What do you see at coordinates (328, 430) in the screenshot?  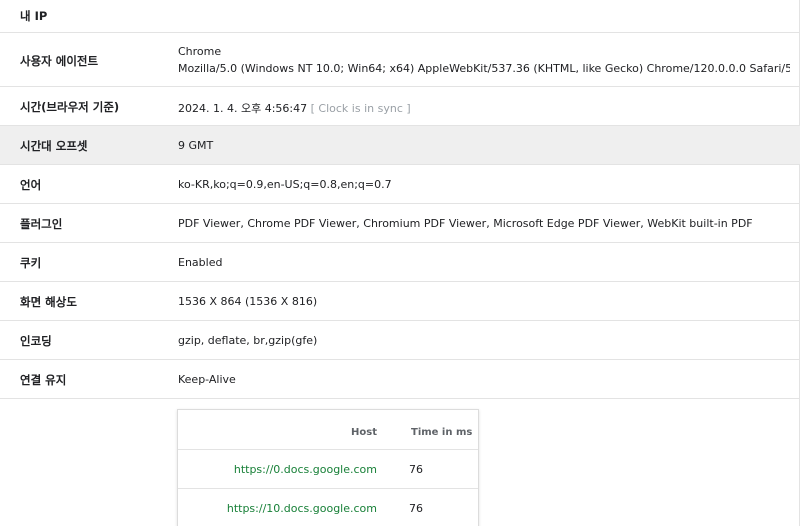 I see `host-latency-header: Host Time in ms` at bounding box center [328, 430].